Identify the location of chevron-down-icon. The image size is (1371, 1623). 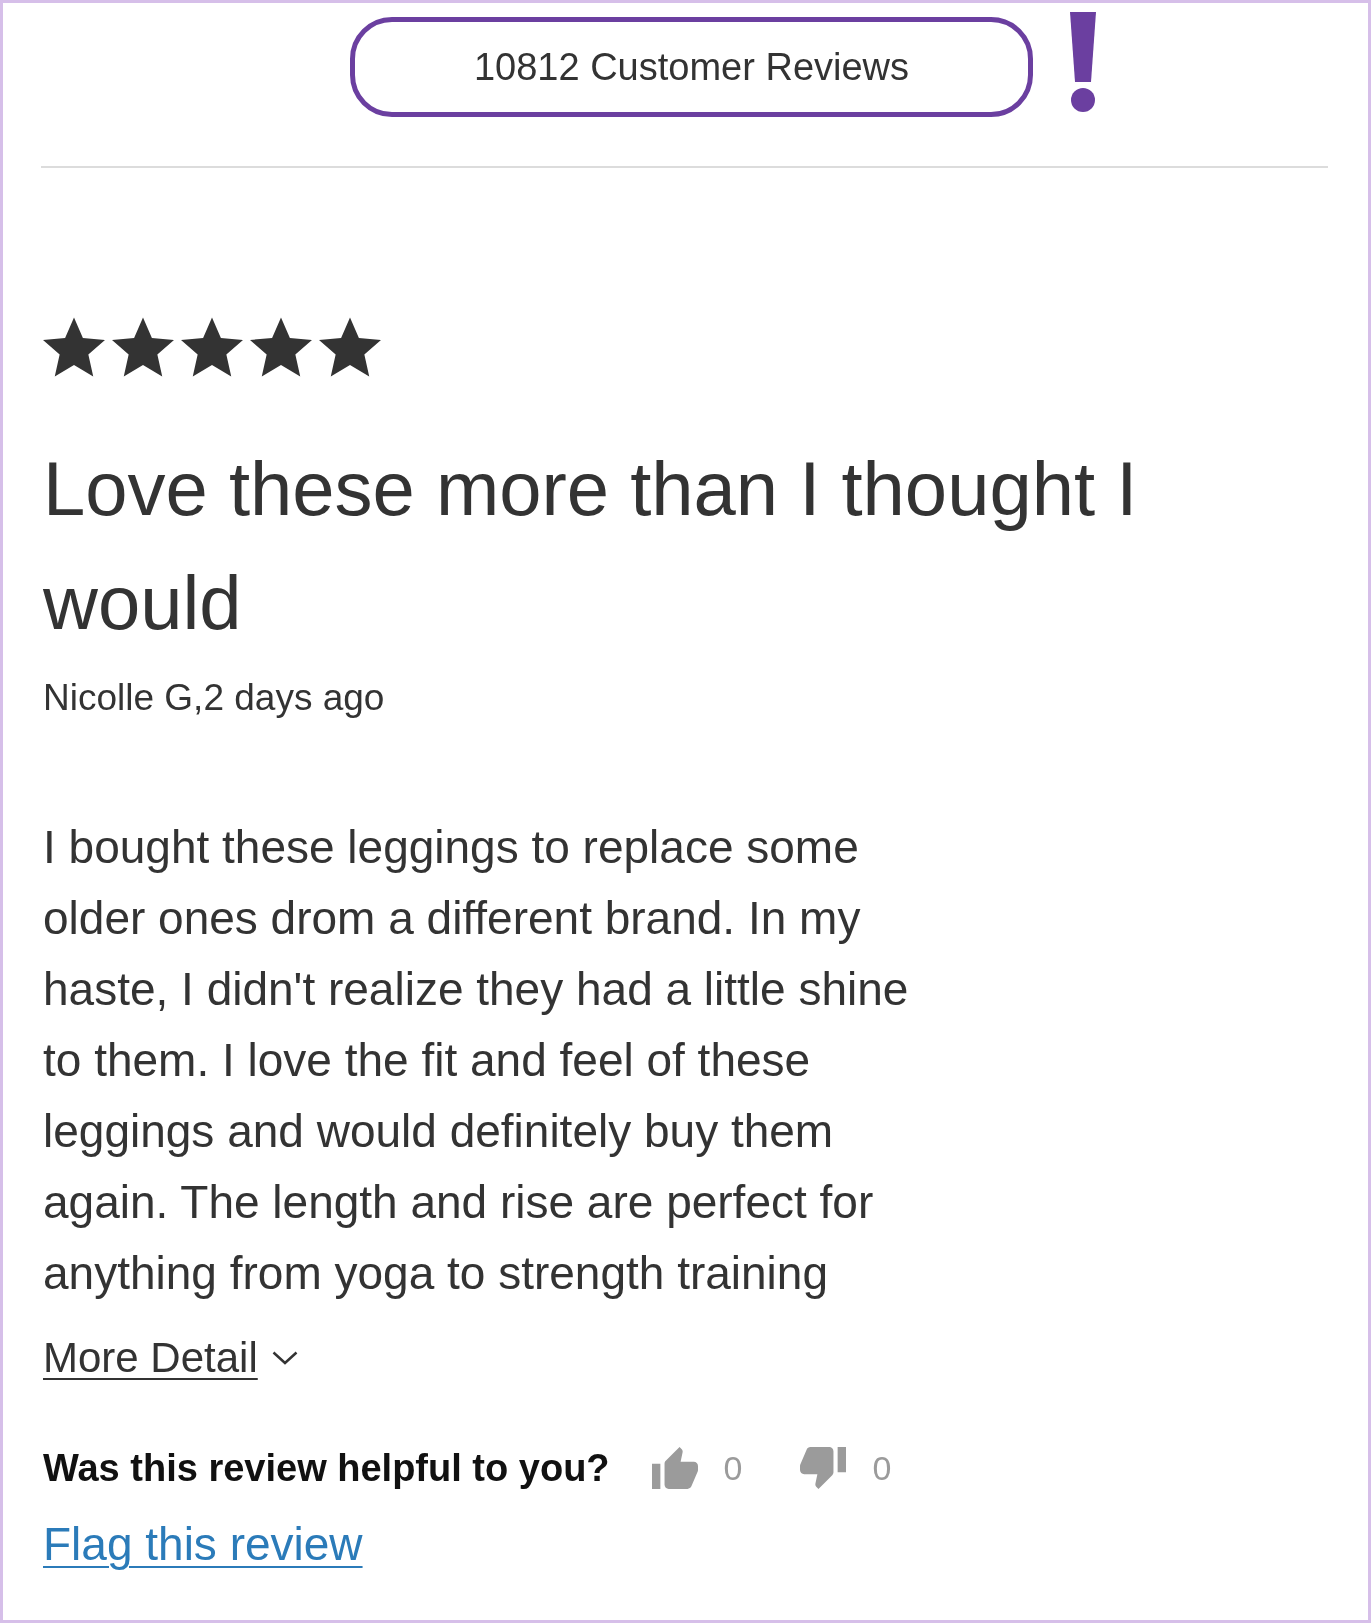
(284, 1358).